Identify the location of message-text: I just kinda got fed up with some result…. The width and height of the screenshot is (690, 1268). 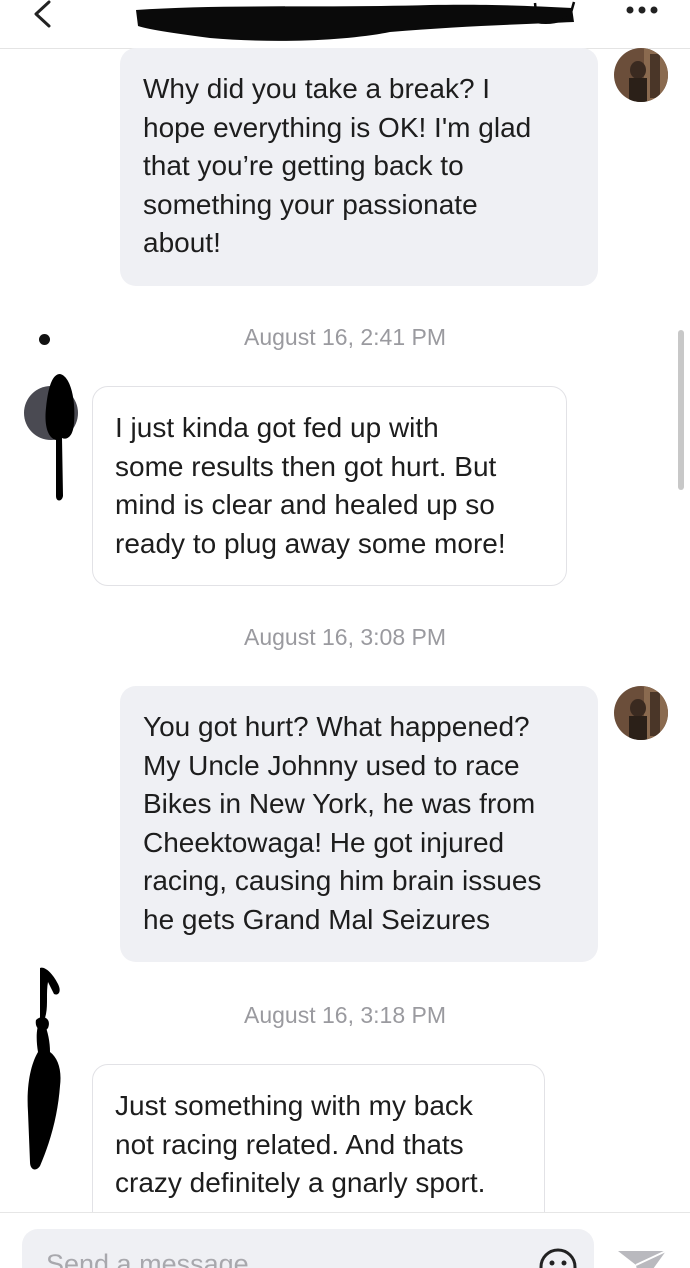
(310, 485).